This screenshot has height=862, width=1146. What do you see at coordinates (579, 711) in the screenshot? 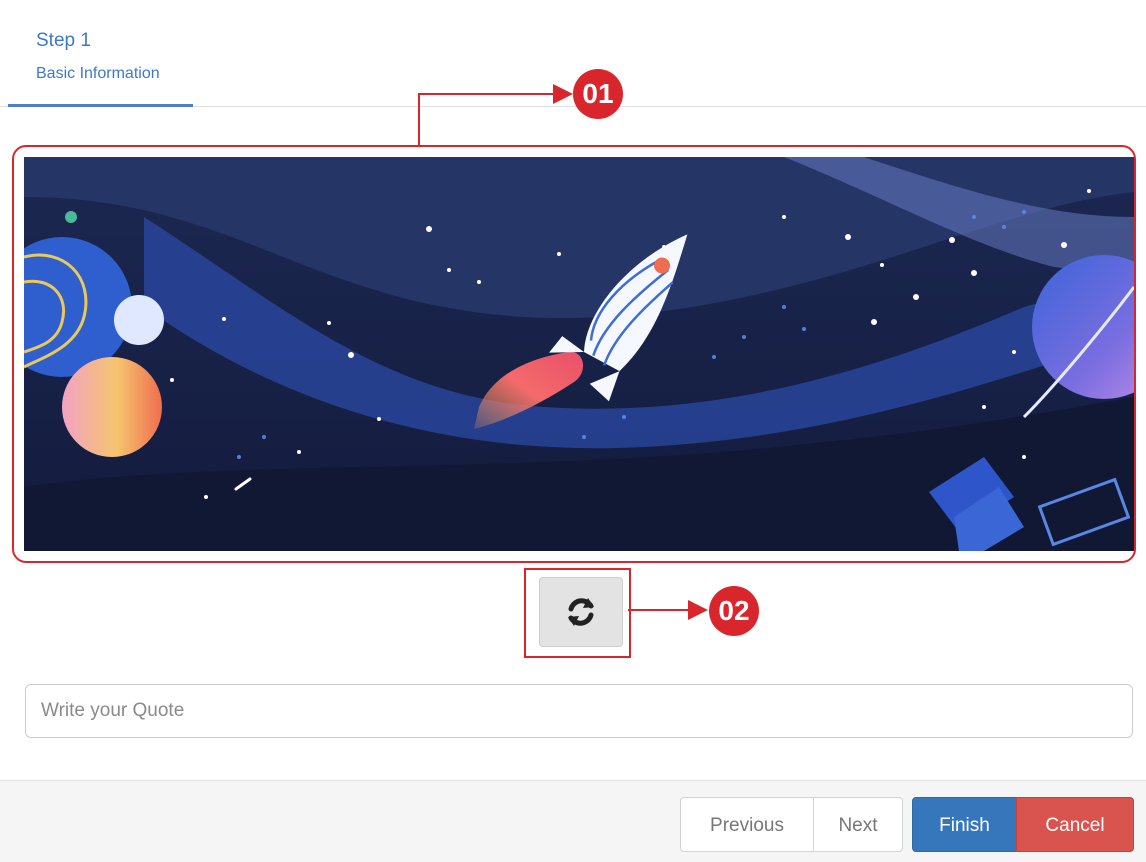
I see `quote-input` at bounding box center [579, 711].